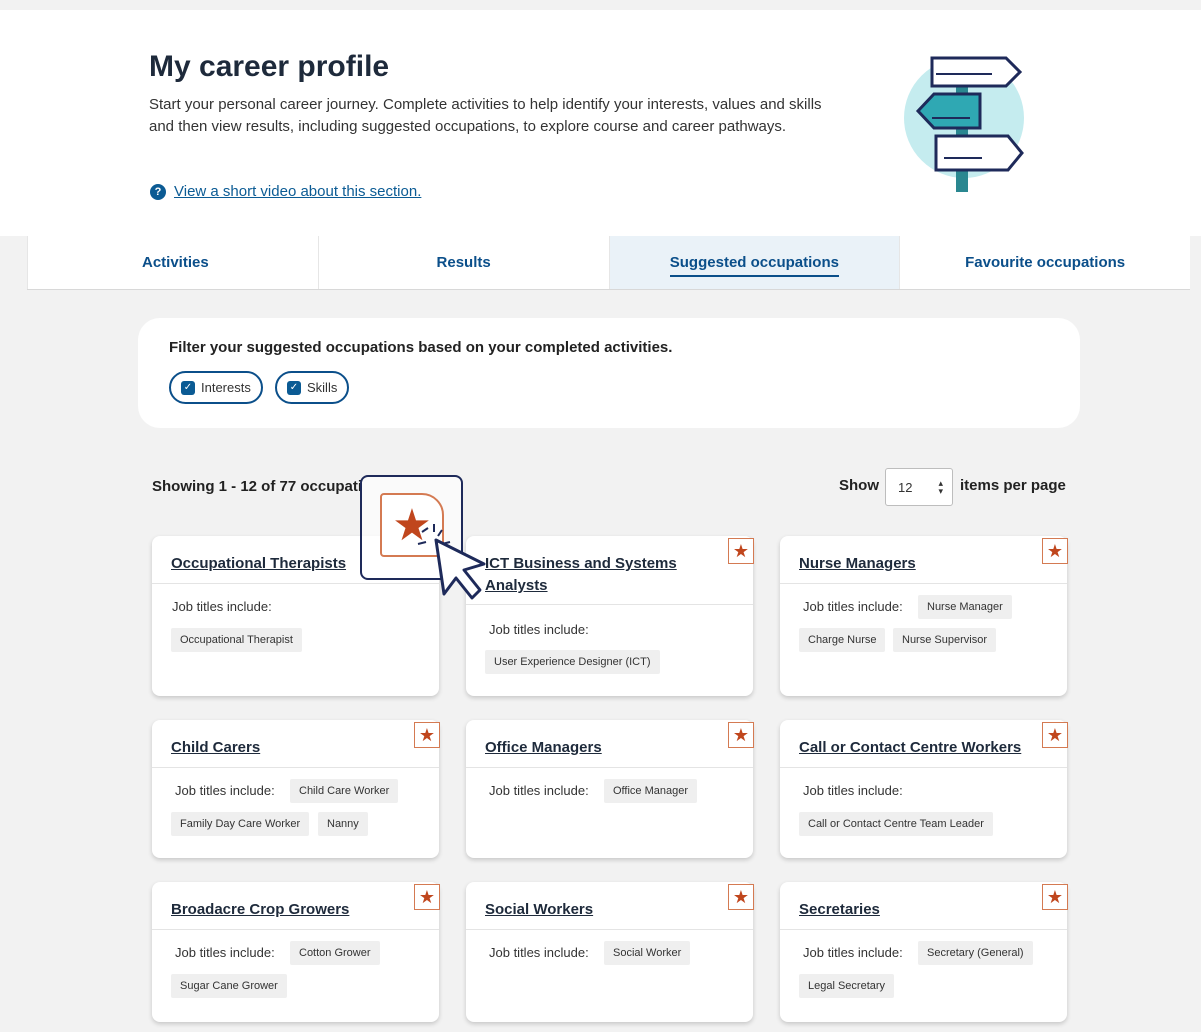 The height and width of the screenshot is (1032, 1201). What do you see at coordinates (257, 486) in the screenshot?
I see `results-count: Showing 1 - 12 of 77 occupati` at bounding box center [257, 486].